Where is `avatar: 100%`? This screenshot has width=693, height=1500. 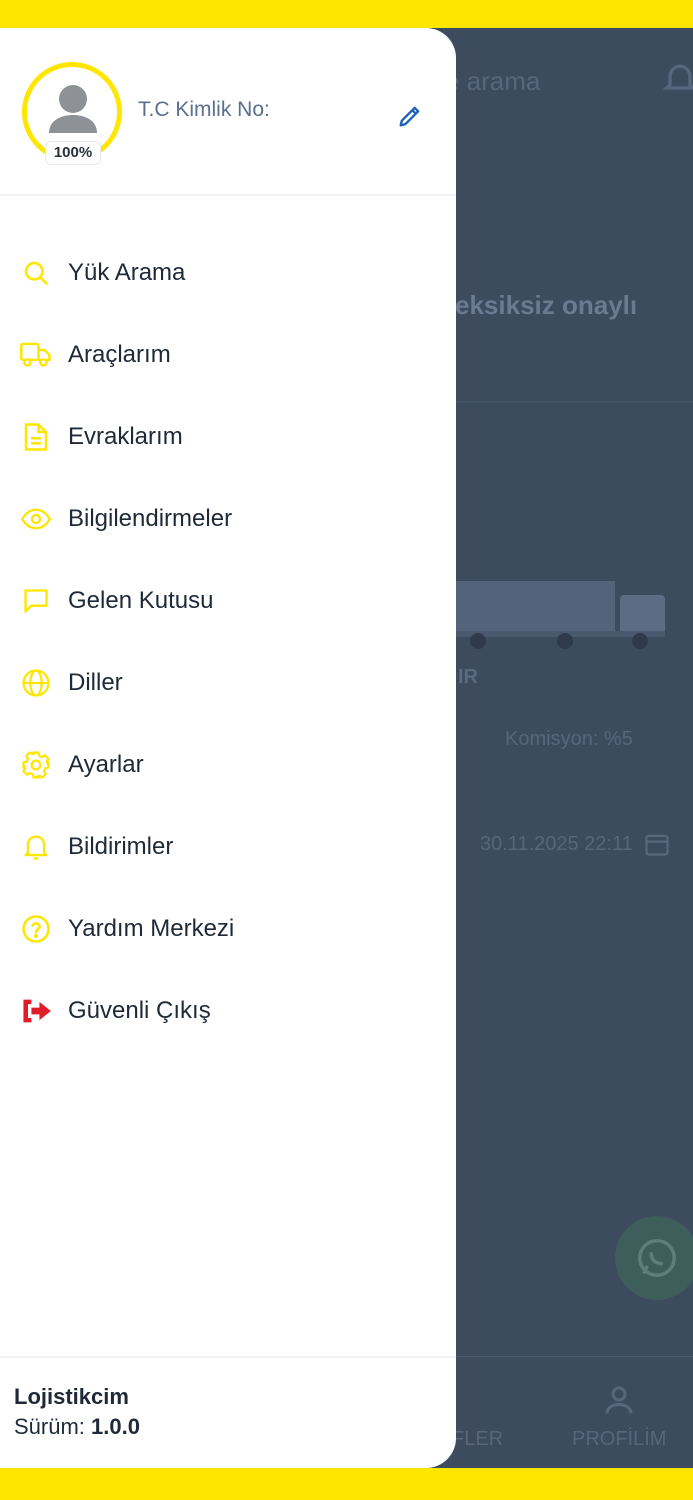
avatar: 100% is located at coordinates (72, 113).